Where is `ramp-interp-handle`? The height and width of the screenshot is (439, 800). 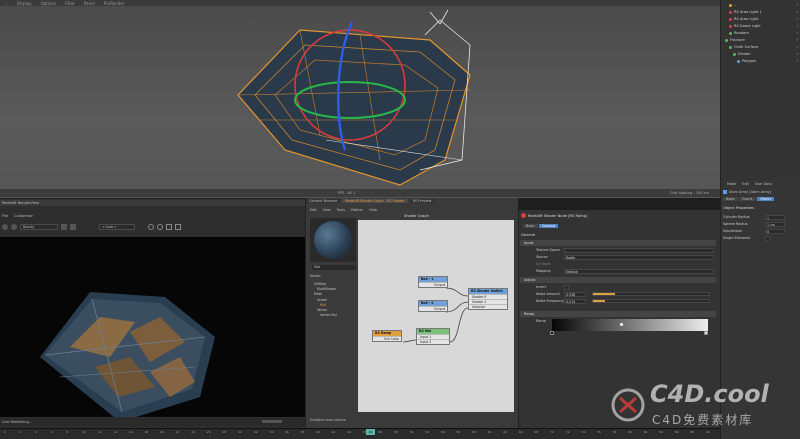 ramp-interp-handle is located at coordinates (621, 324).